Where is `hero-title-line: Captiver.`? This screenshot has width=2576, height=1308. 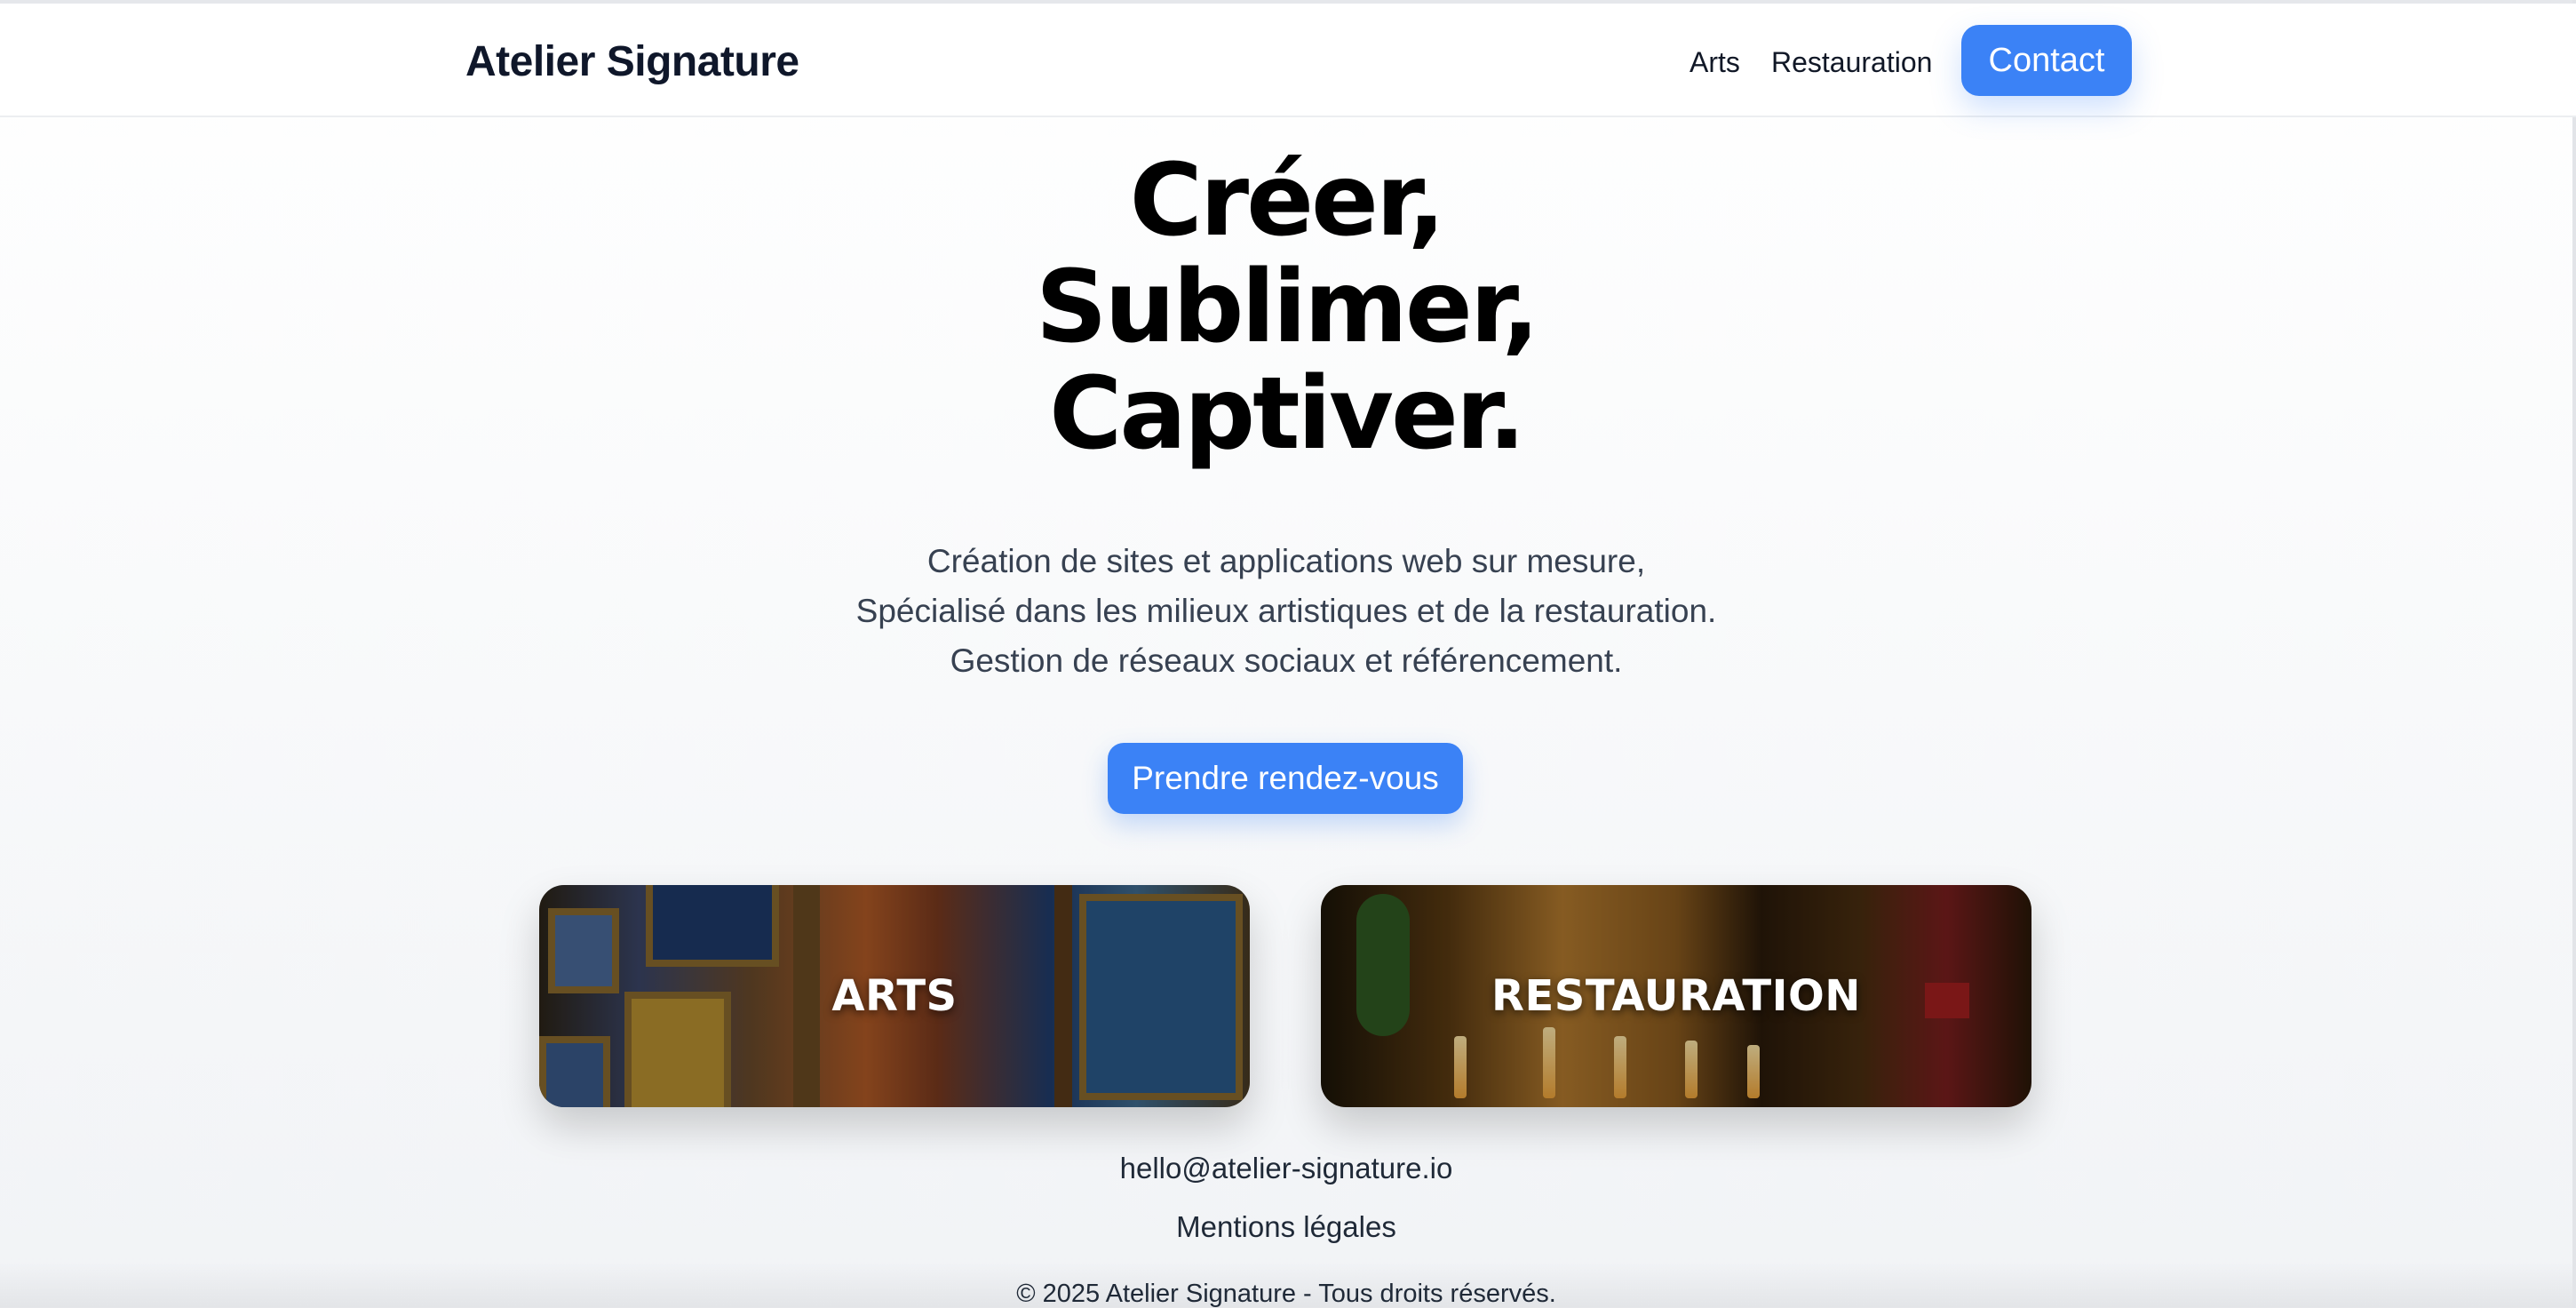
hero-title-line: Captiver. is located at coordinates (1287, 414).